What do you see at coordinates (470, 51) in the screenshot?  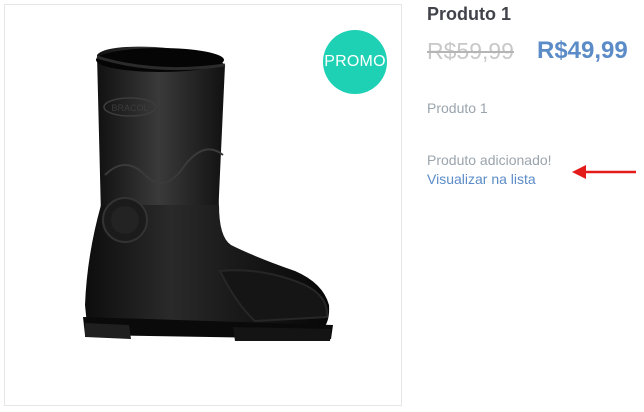 I see `old-price: R$59,99` at bounding box center [470, 51].